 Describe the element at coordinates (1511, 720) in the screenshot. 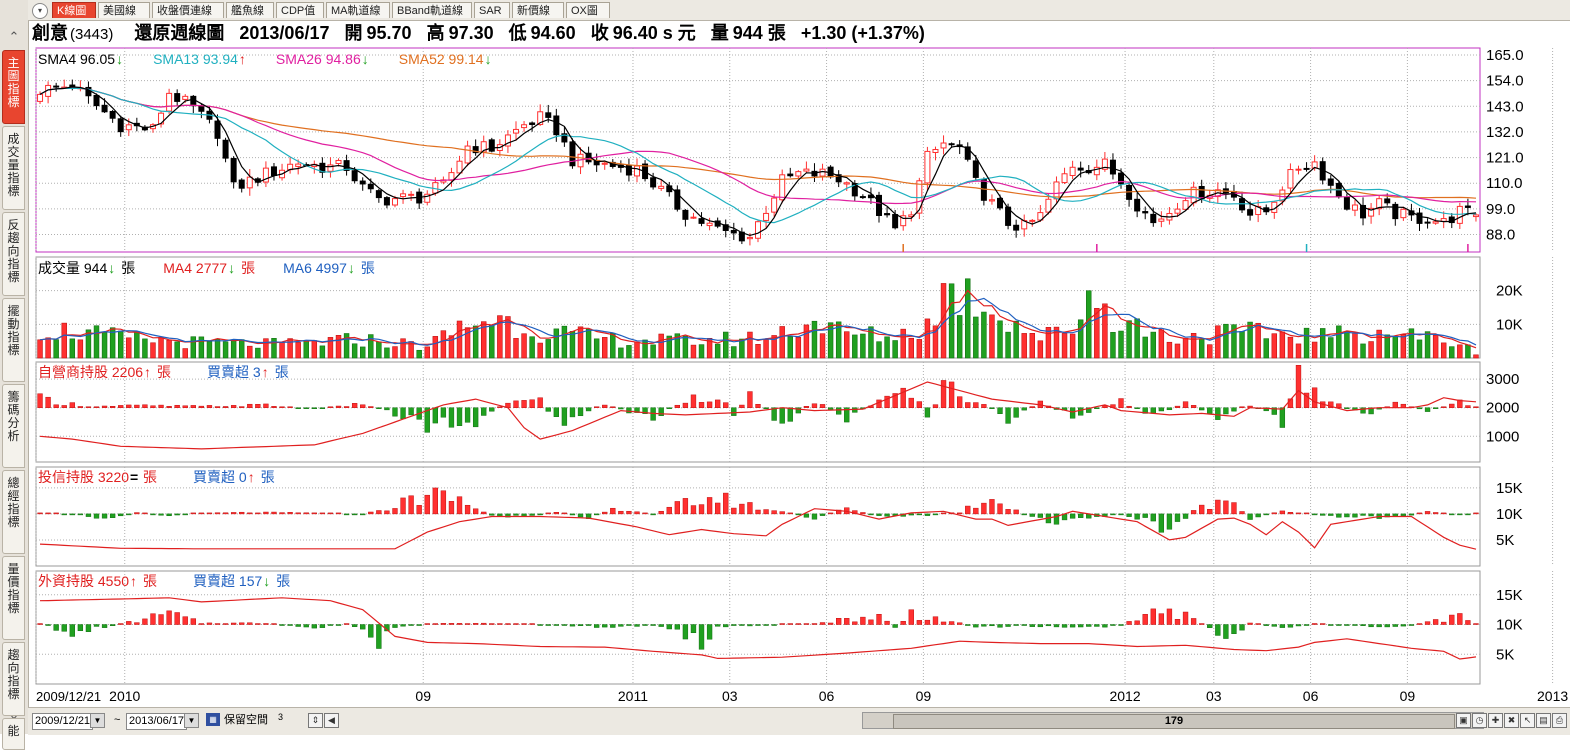

I see `zoom-out-icon: ✖` at that location.